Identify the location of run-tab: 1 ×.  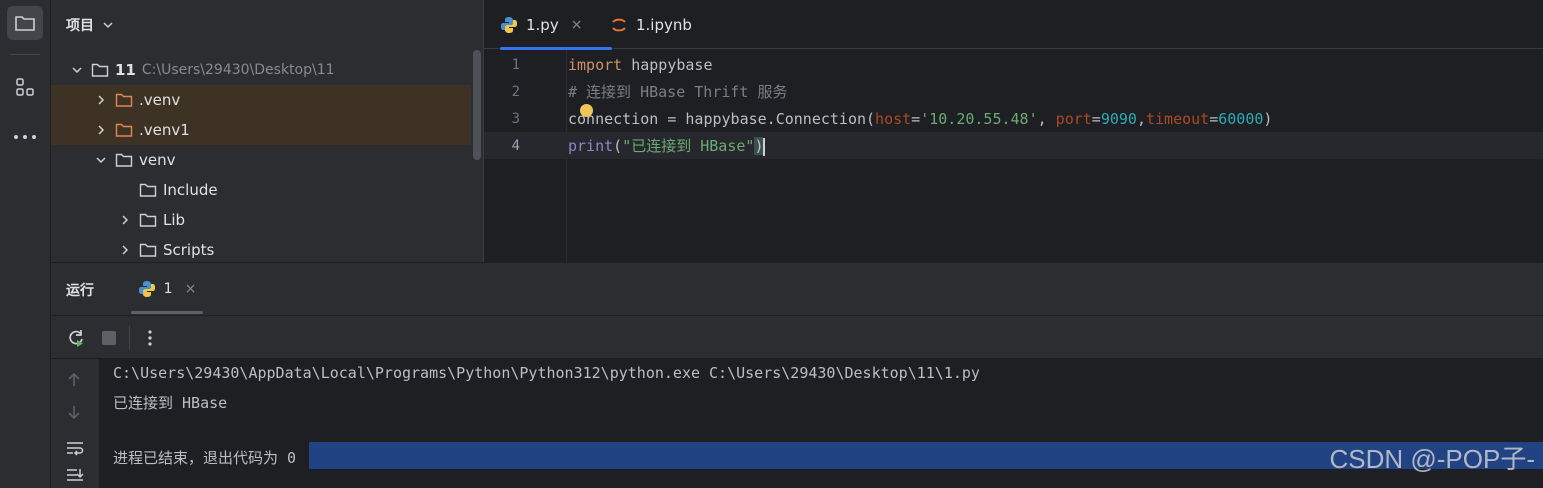
(167, 288).